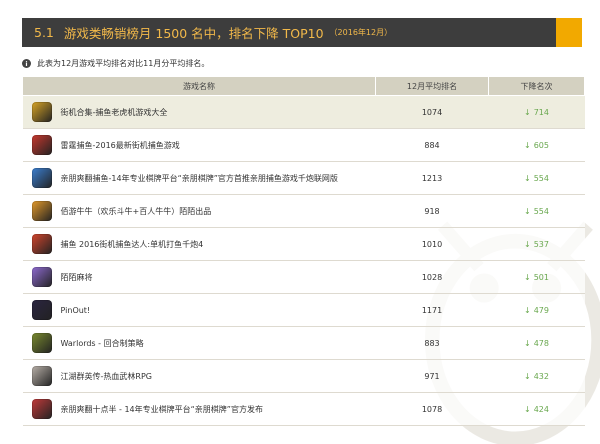 Image resolution: width=600 pixels, height=444 pixels. Describe the element at coordinates (432, 277) in the screenshot. I see `average-rank-cell: 1028` at that location.